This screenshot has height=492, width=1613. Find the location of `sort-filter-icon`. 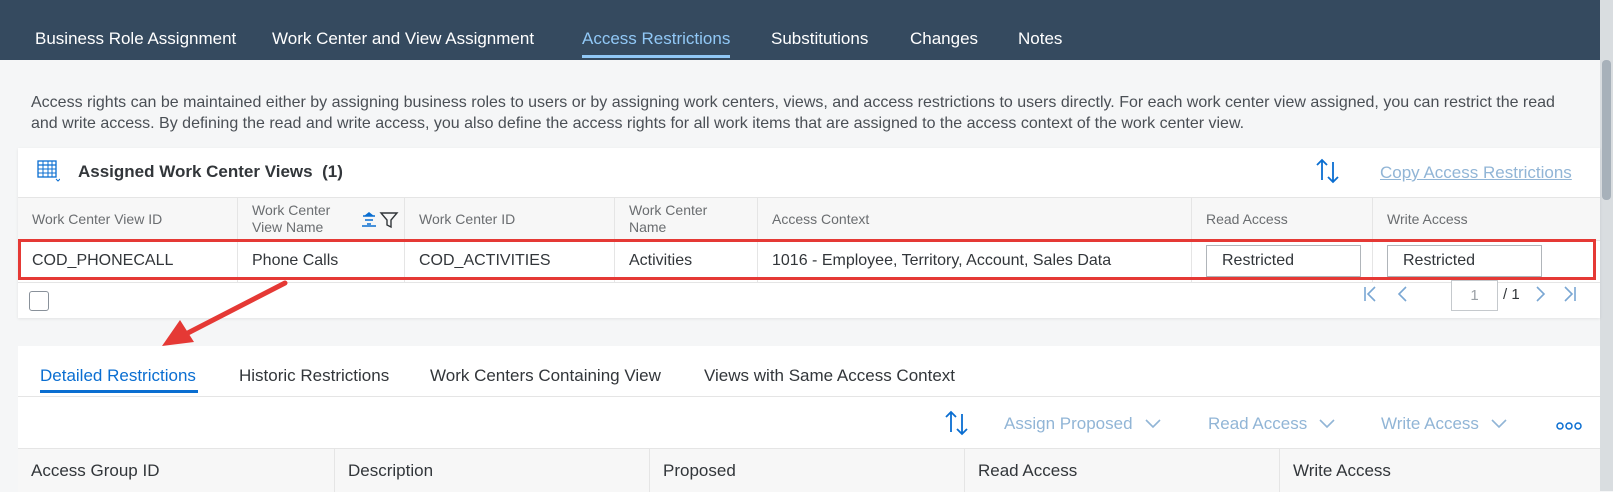

sort-filter-icon is located at coordinates (381, 220).